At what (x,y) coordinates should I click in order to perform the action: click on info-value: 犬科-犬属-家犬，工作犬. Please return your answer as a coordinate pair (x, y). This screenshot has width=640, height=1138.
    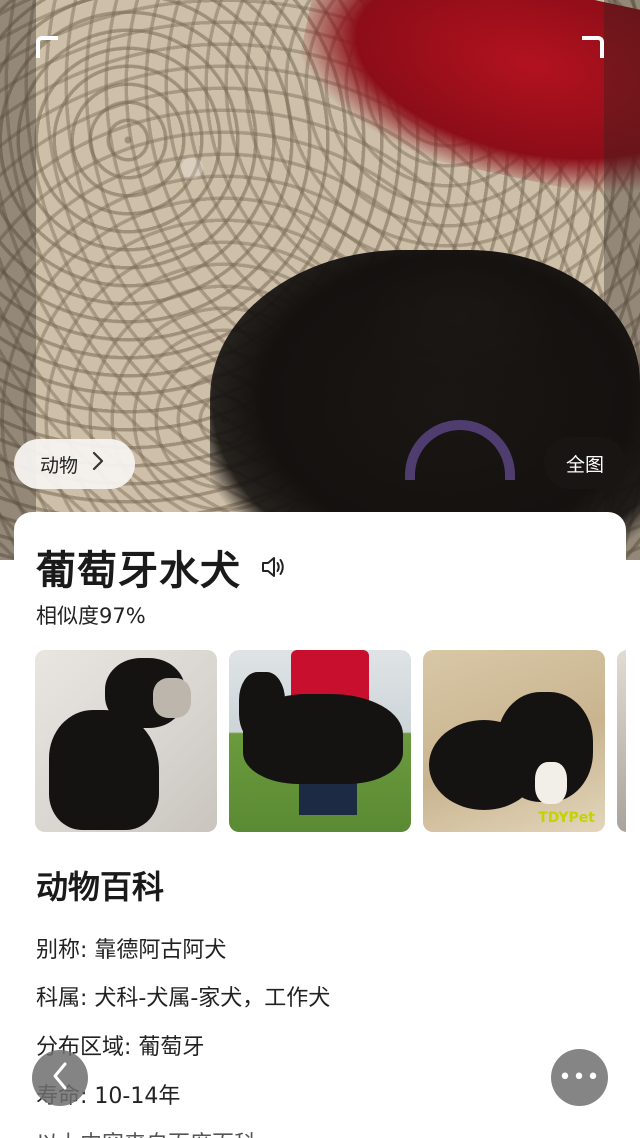
    Looking at the image, I should click on (212, 998).